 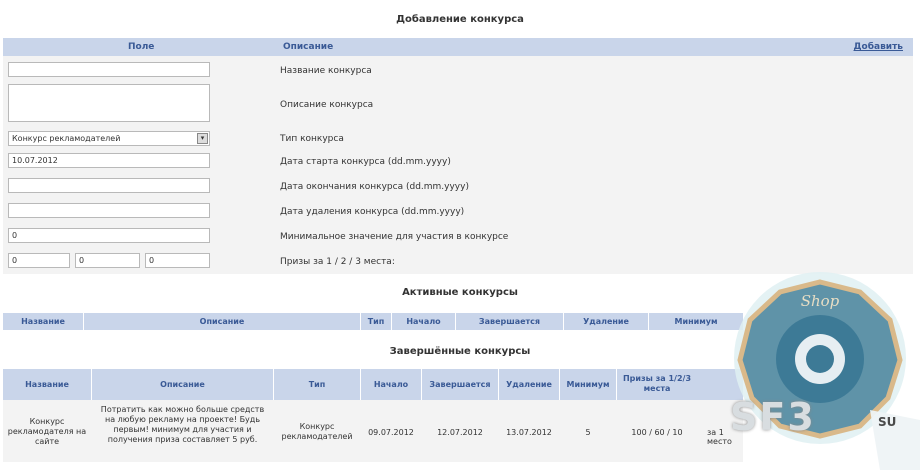 What do you see at coordinates (820, 301) in the screenshot?
I see `shop-text: Shop` at bounding box center [820, 301].